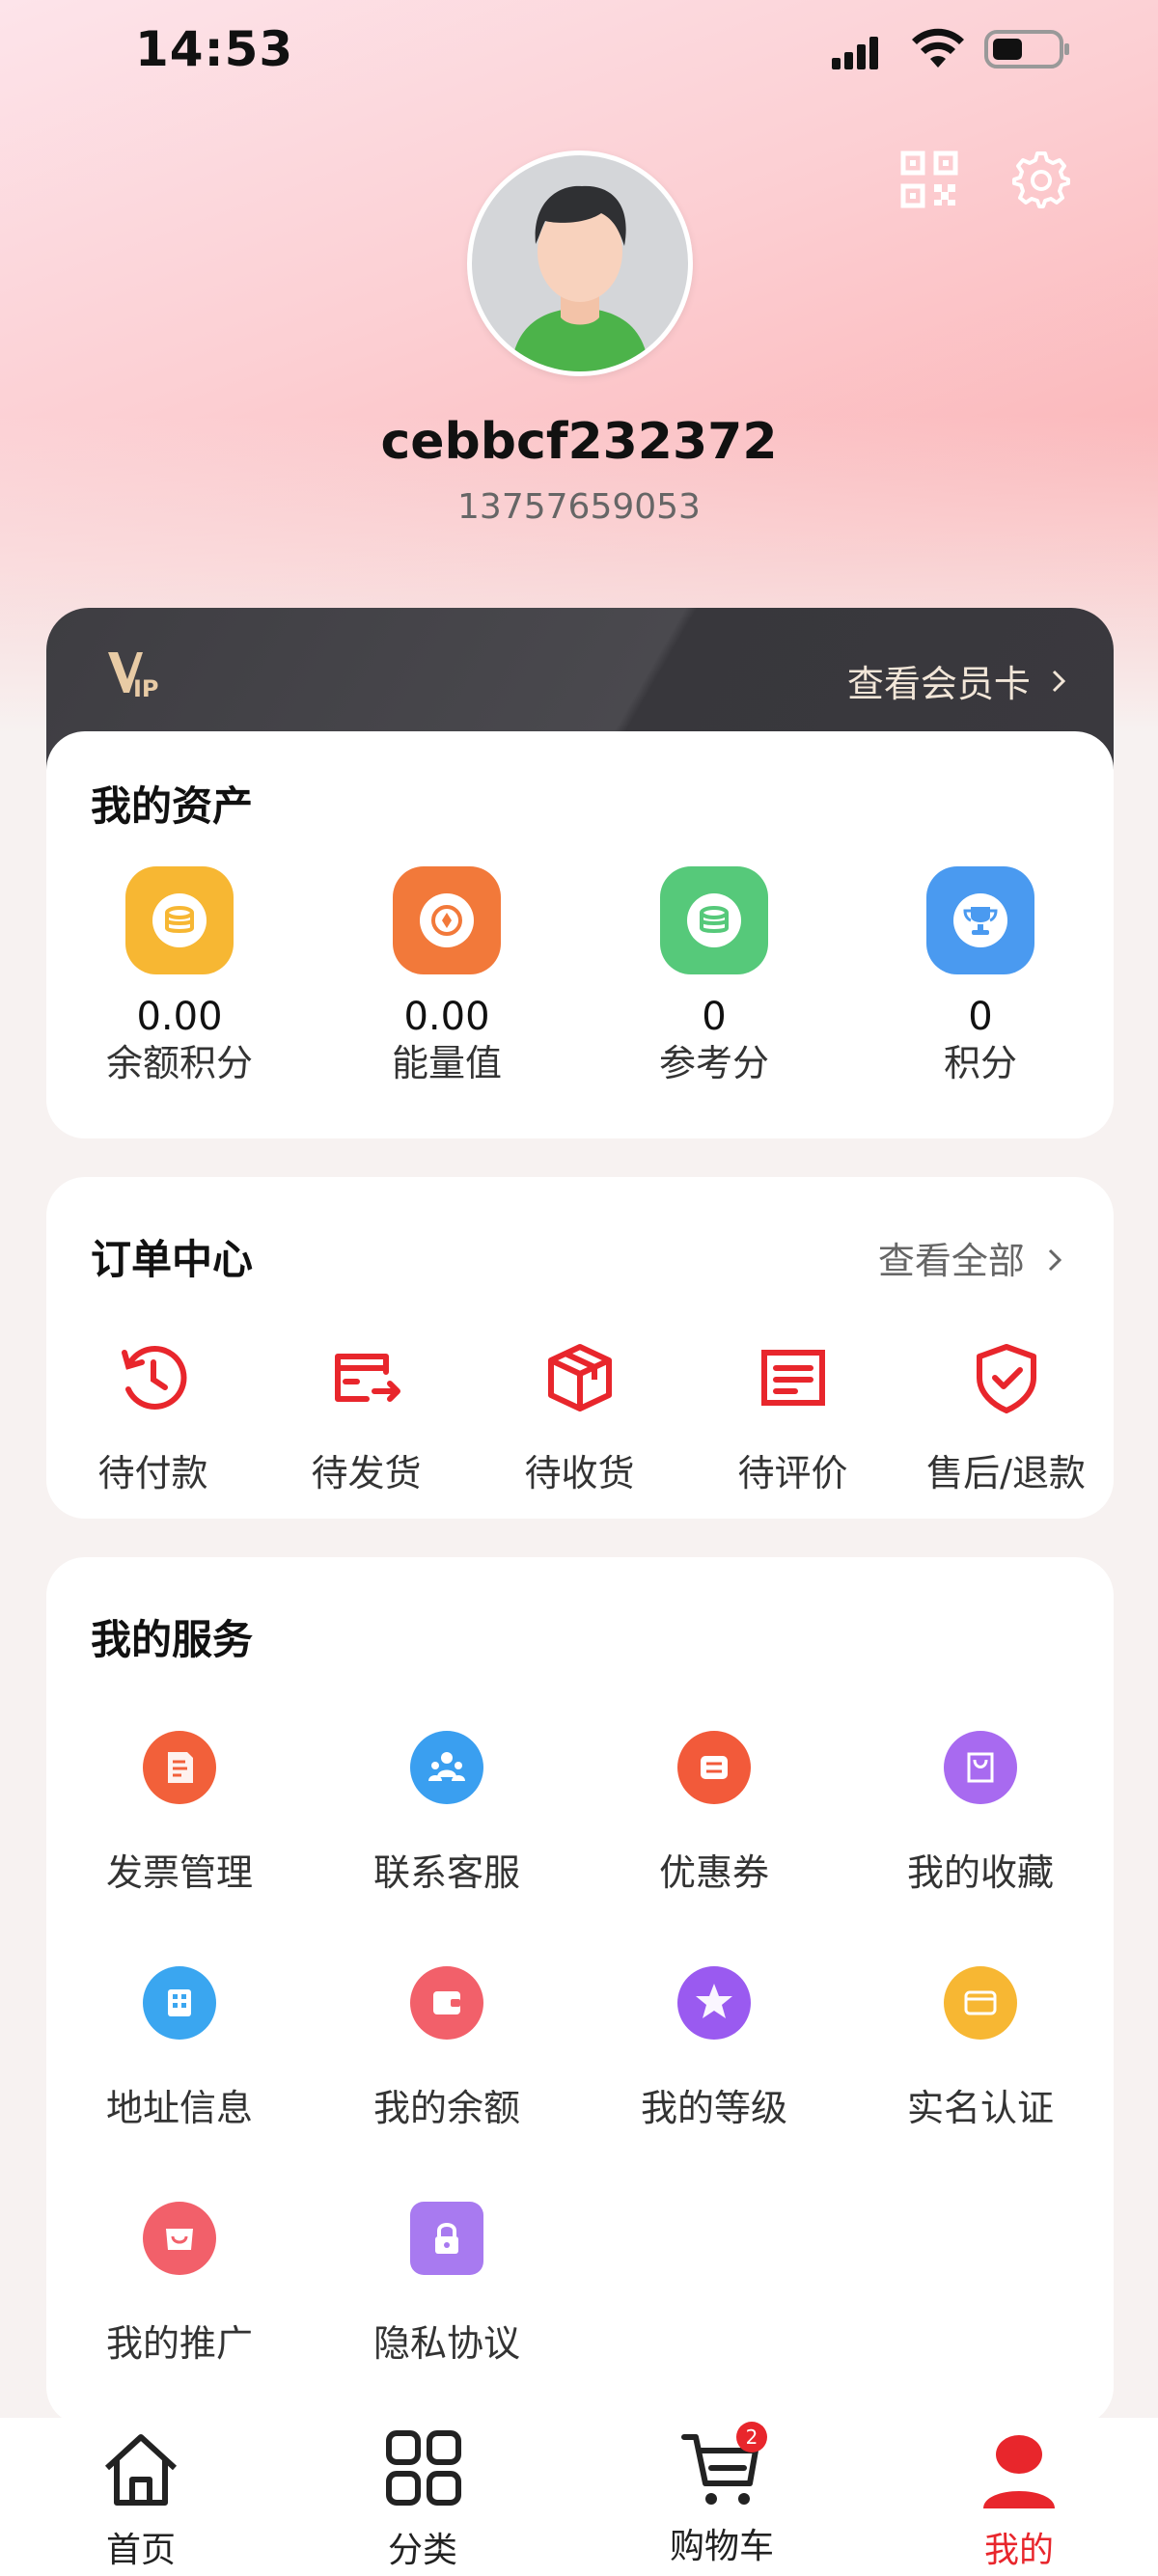 The image size is (1158, 2576). Describe the element at coordinates (713, 1873) in the screenshot. I see `service-label: 优惠券` at that location.